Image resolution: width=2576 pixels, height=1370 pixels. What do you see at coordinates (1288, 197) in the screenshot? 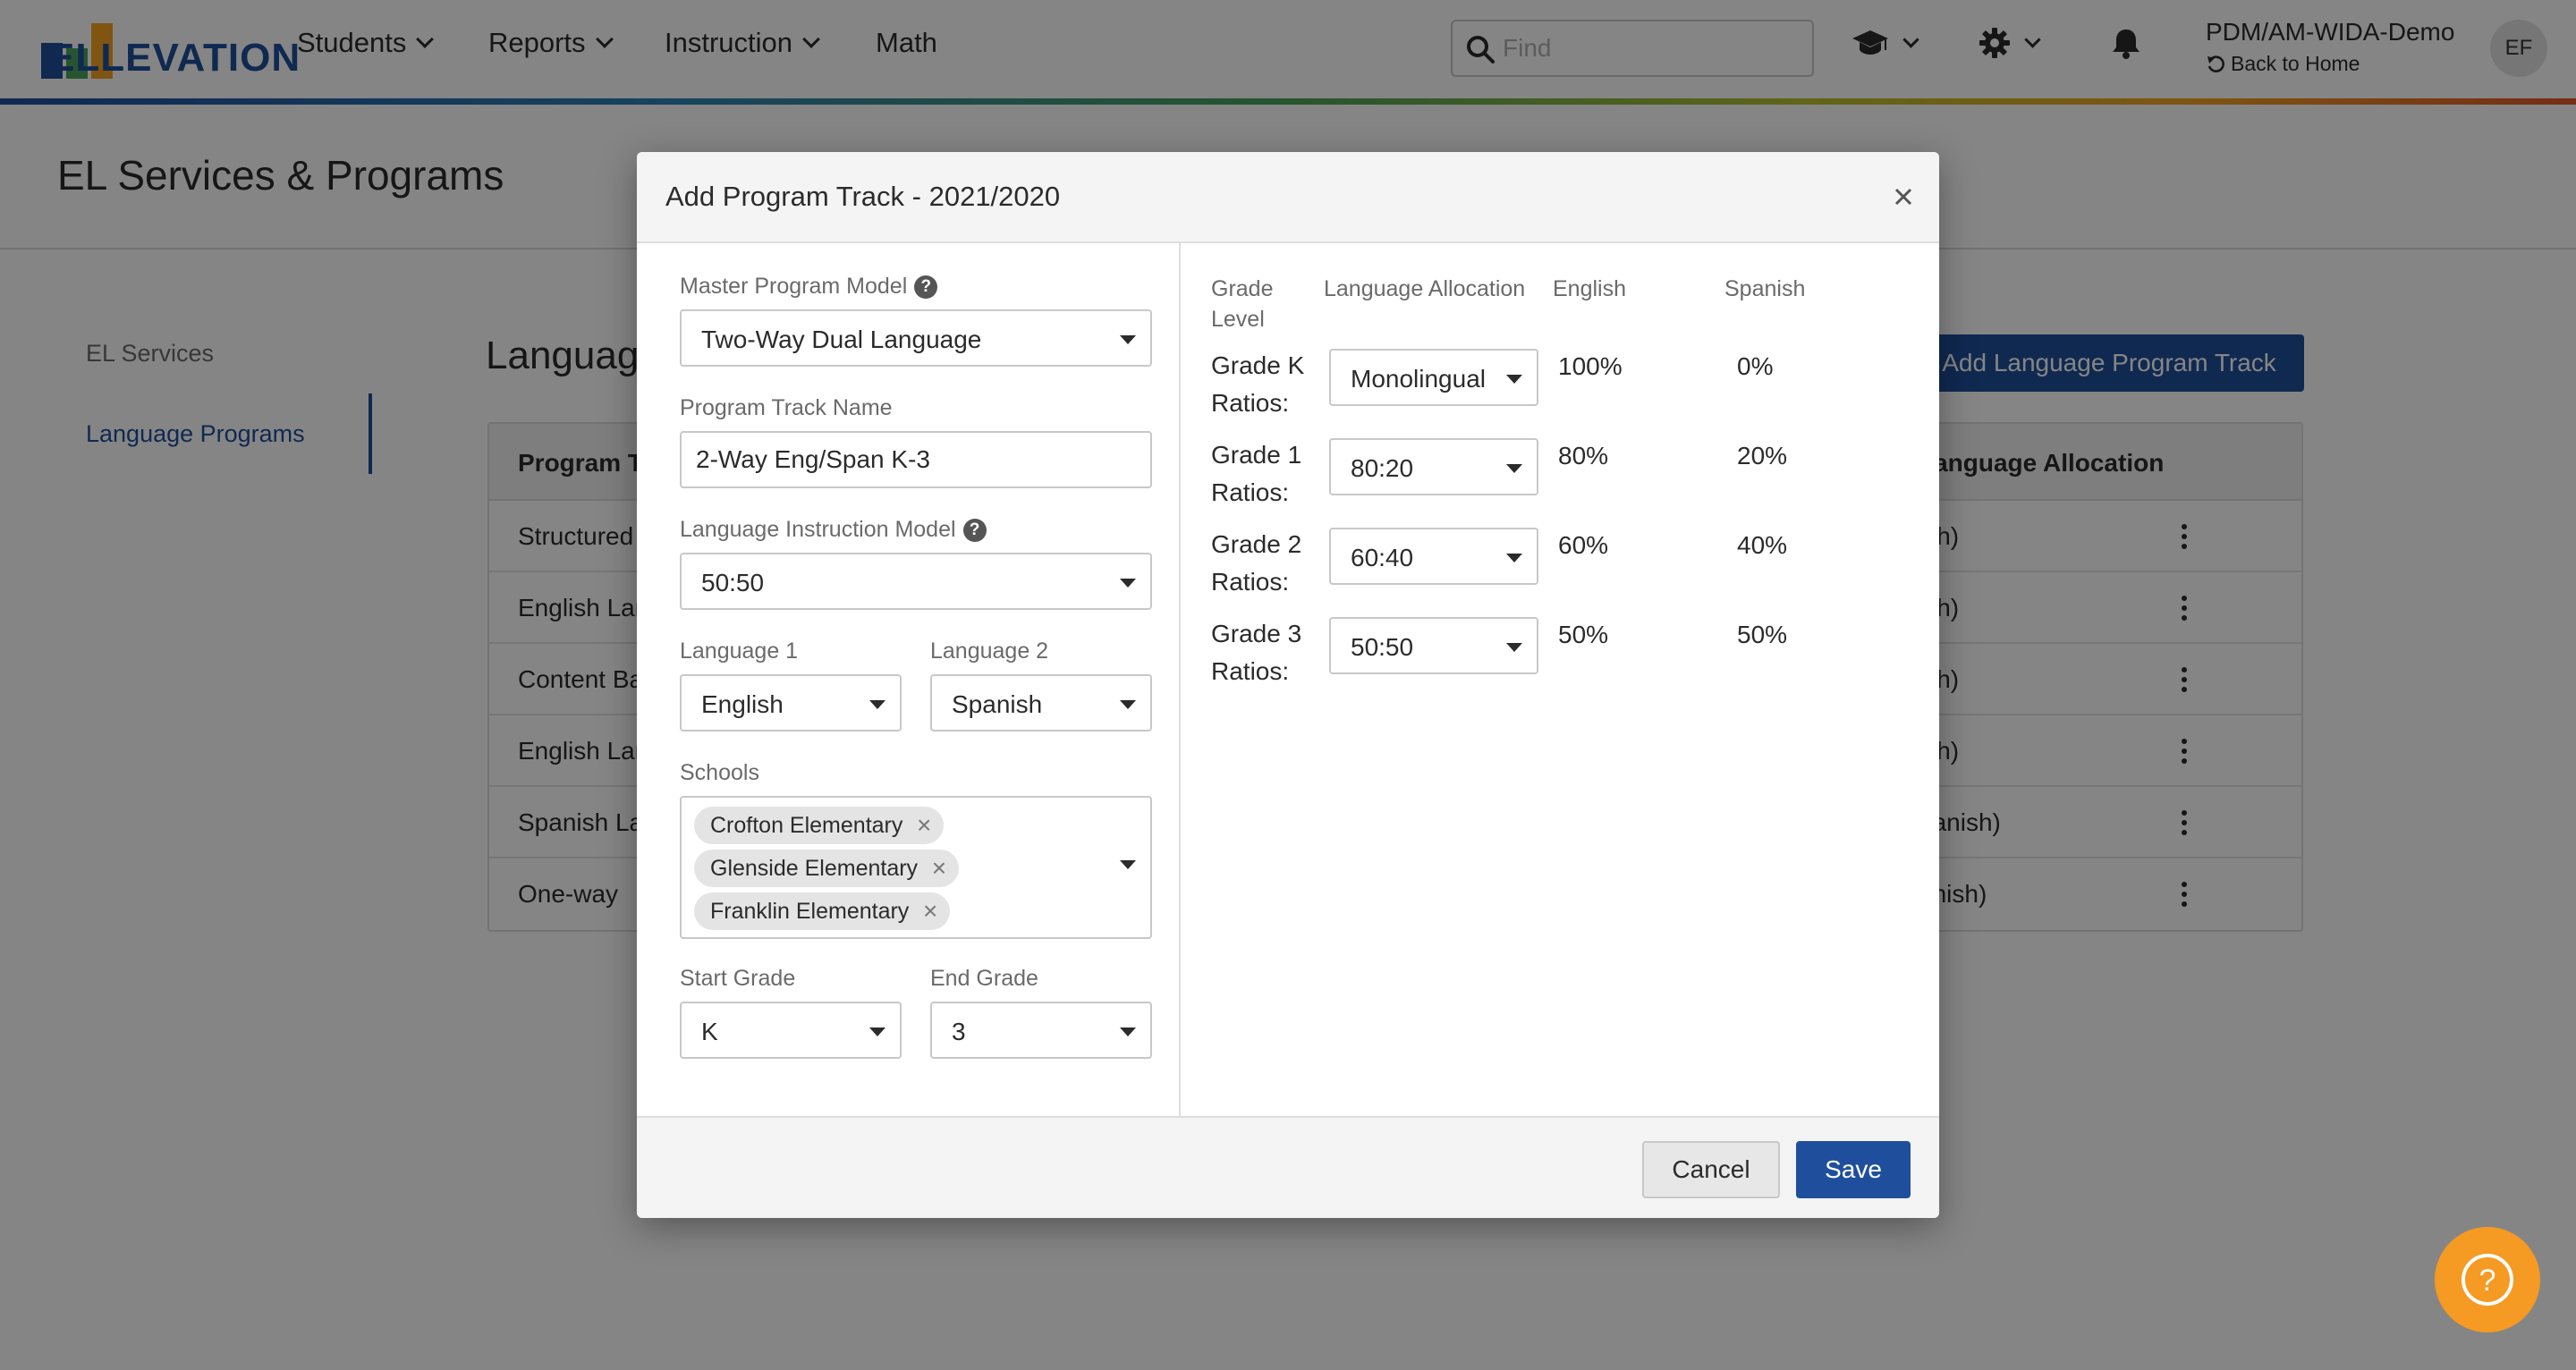
I see `modal-header: Add Program Track - 2021/2020` at bounding box center [1288, 197].